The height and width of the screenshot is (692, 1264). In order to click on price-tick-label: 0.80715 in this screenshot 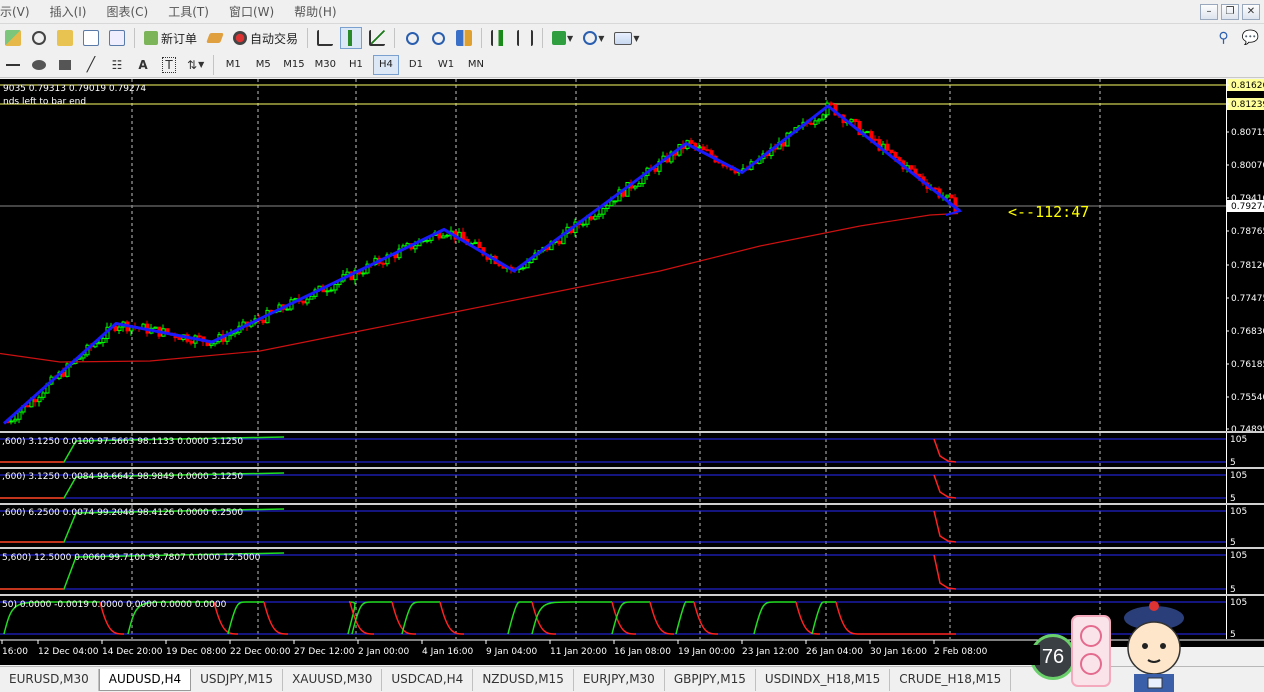, I will do `click(1247, 133)`.